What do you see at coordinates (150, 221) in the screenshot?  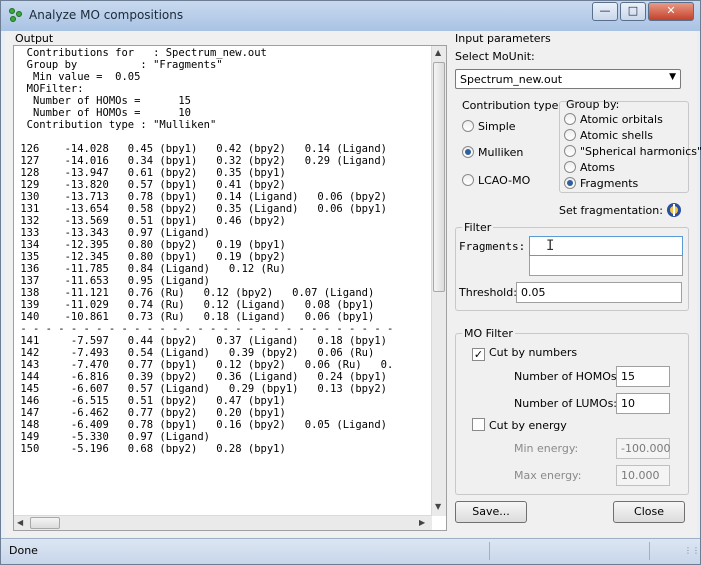 I see `output-line: 132 -13.569 0.51 (bpy1) 0.46 (bpy2)` at bounding box center [150, 221].